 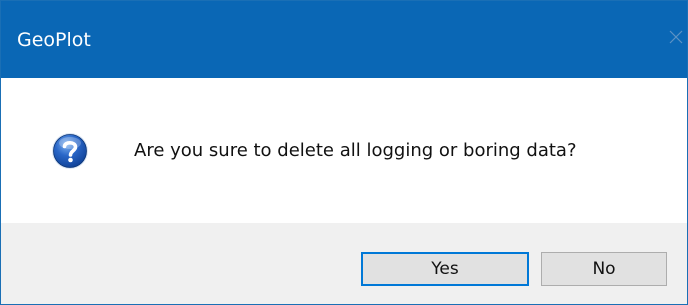 I want to click on close-icon, so click(x=676, y=37).